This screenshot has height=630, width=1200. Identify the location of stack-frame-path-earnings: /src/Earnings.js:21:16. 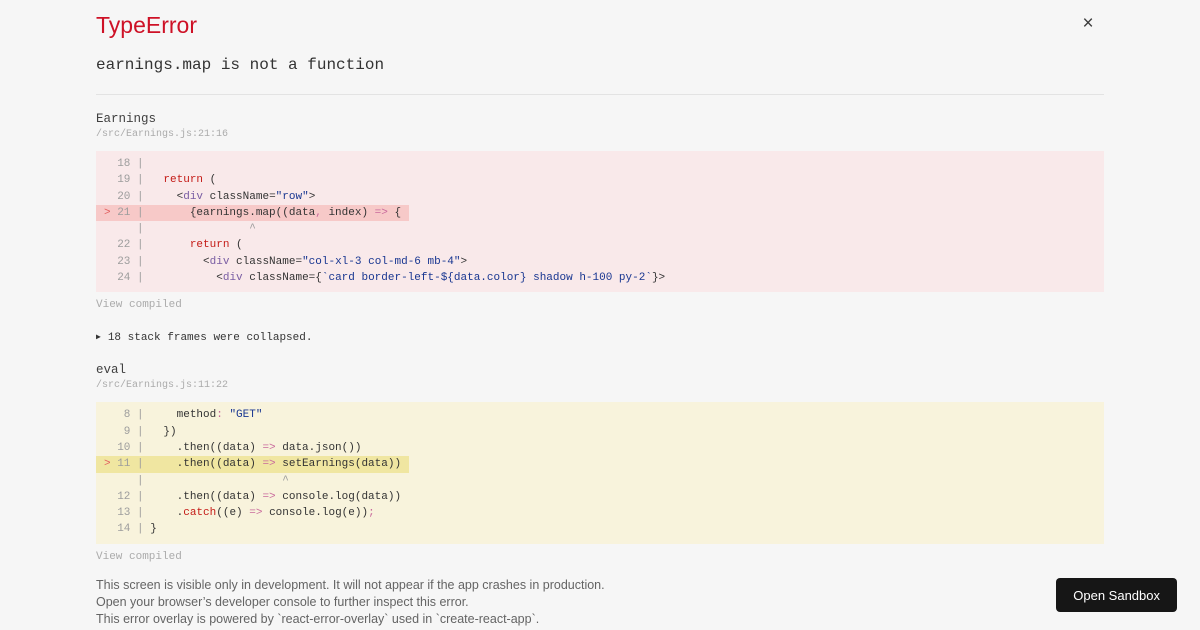
(162, 134).